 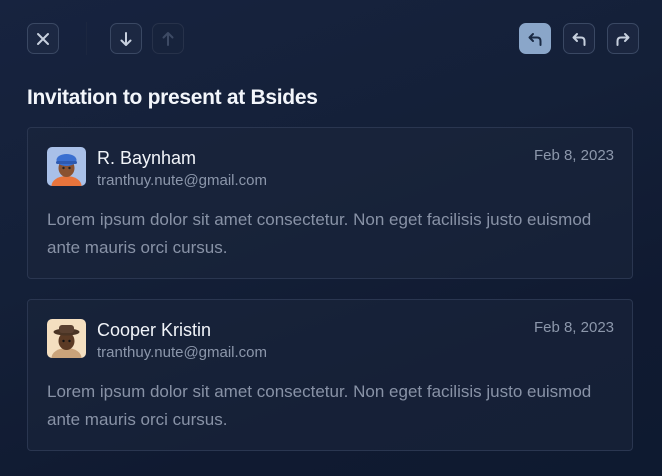 I want to click on toolbar-divider, so click(x=86, y=38).